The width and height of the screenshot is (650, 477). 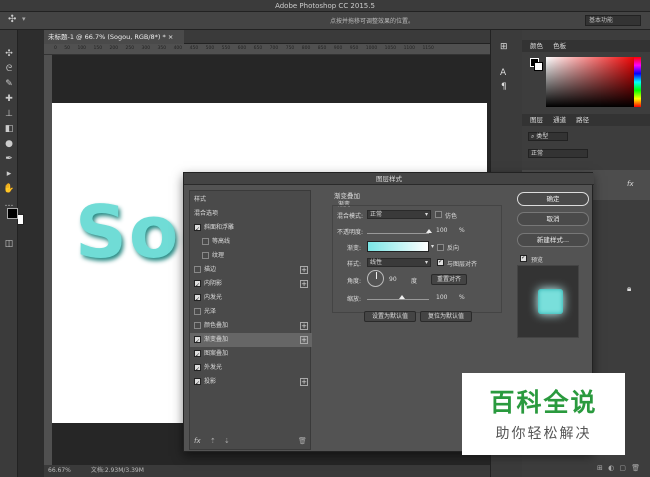 What do you see at coordinates (440, 247) in the screenshot?
I see `reverse-checkbox` at bounding box center [440, 247].